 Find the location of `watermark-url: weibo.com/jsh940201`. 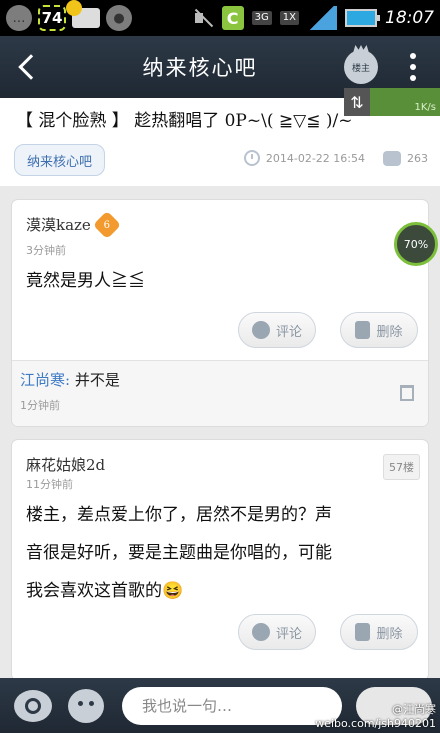

watermark-url: weibo.com/jsh940201 is located at coordinates (375, 723).